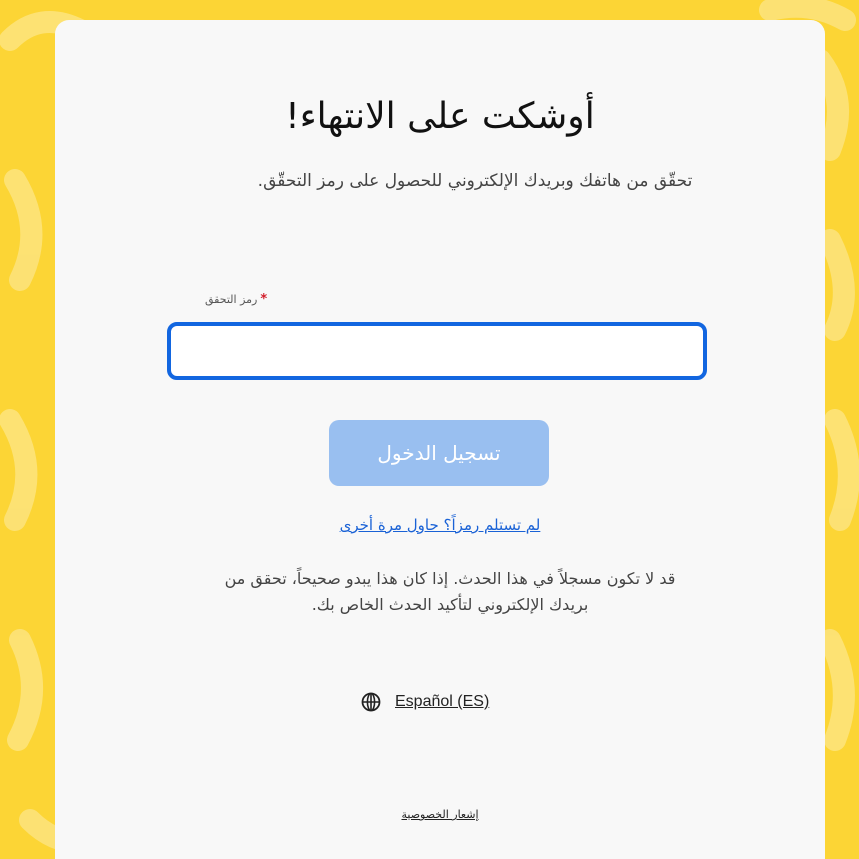 The image size is (859, 859). Describe the element at coordinates (440, 525) in the screenshot. I see `resend-code-link: لم تستلم رمزاً؟ حاول مرة أخرى` at that location.